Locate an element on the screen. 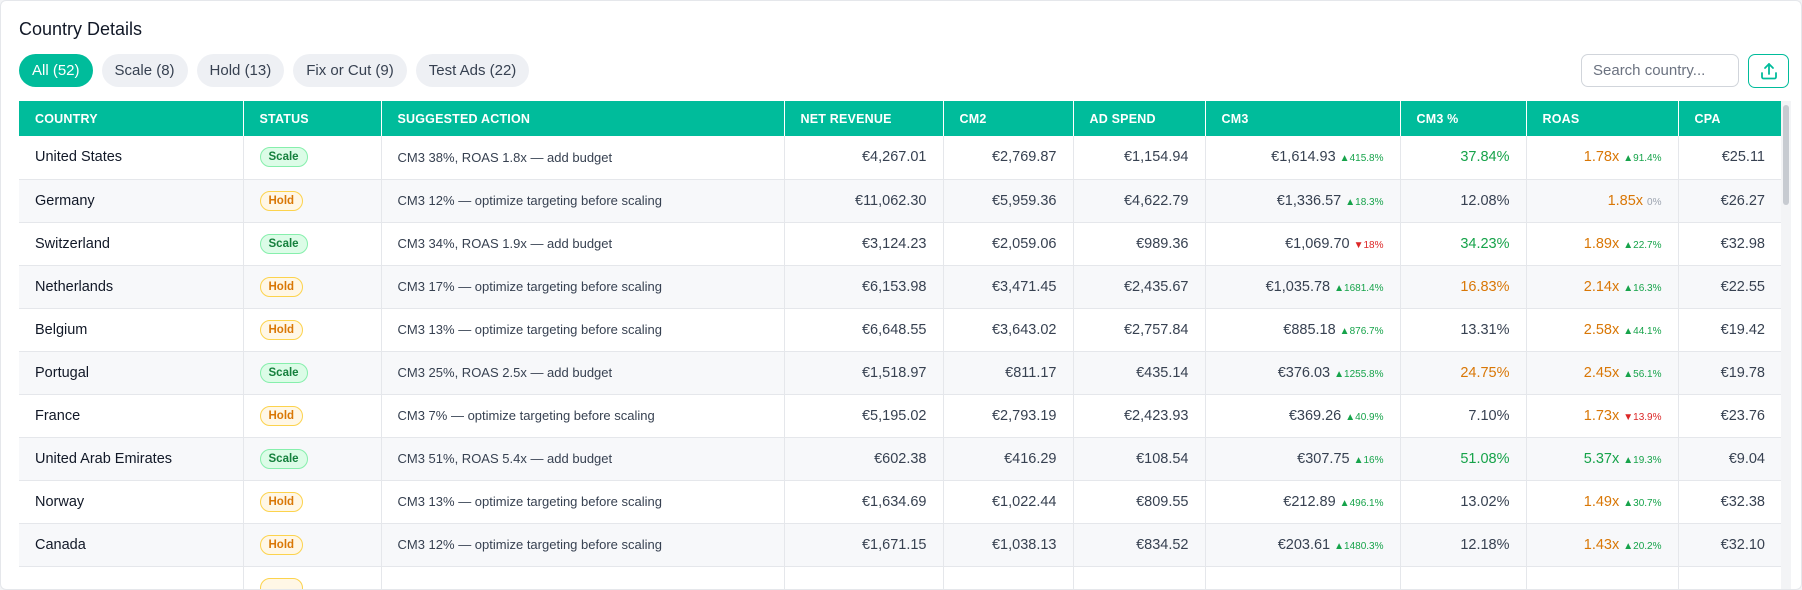 This screenshot has height=590, width=1802. column-header-cm3-percent: CM3 % is located at coordinates (1463, 118).